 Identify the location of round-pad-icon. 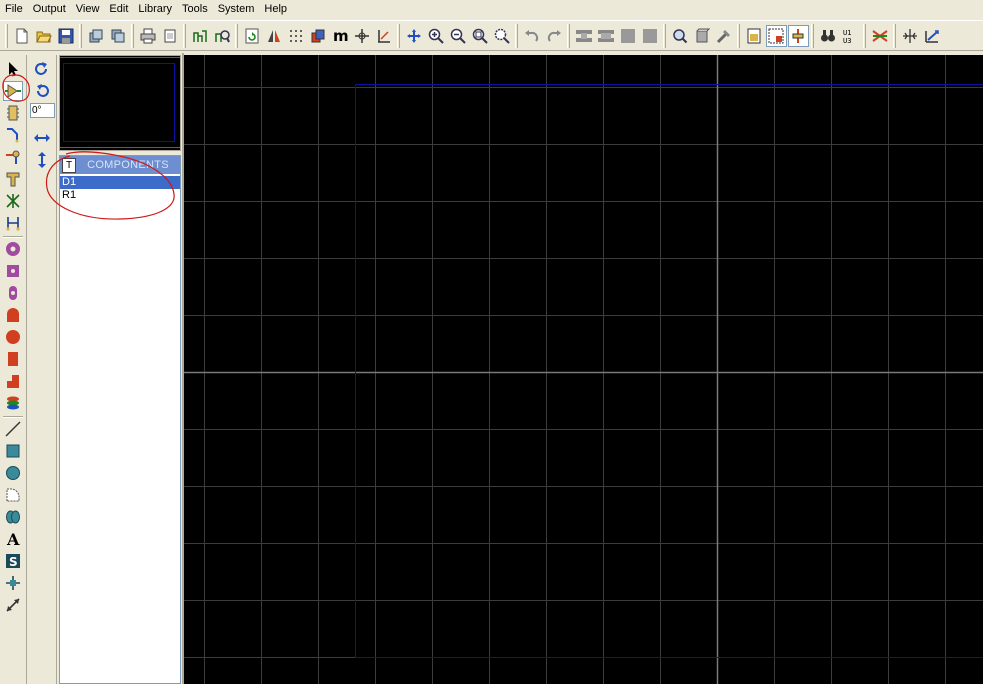
(13, 249).